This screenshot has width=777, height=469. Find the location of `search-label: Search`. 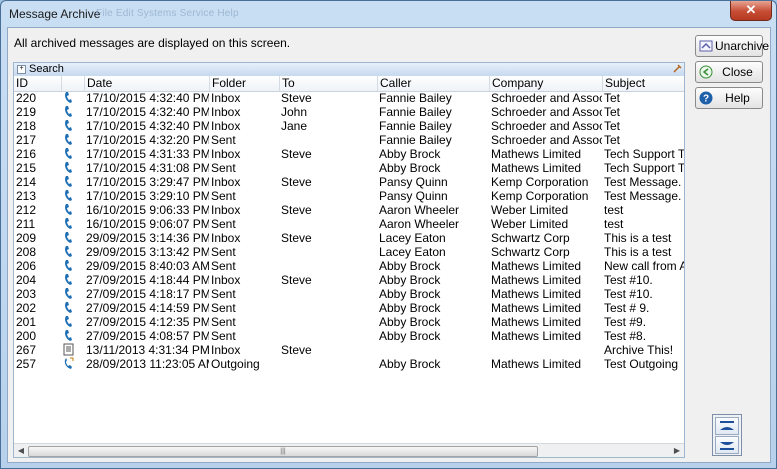

search-label: Search is located at coordinates (46, 69).